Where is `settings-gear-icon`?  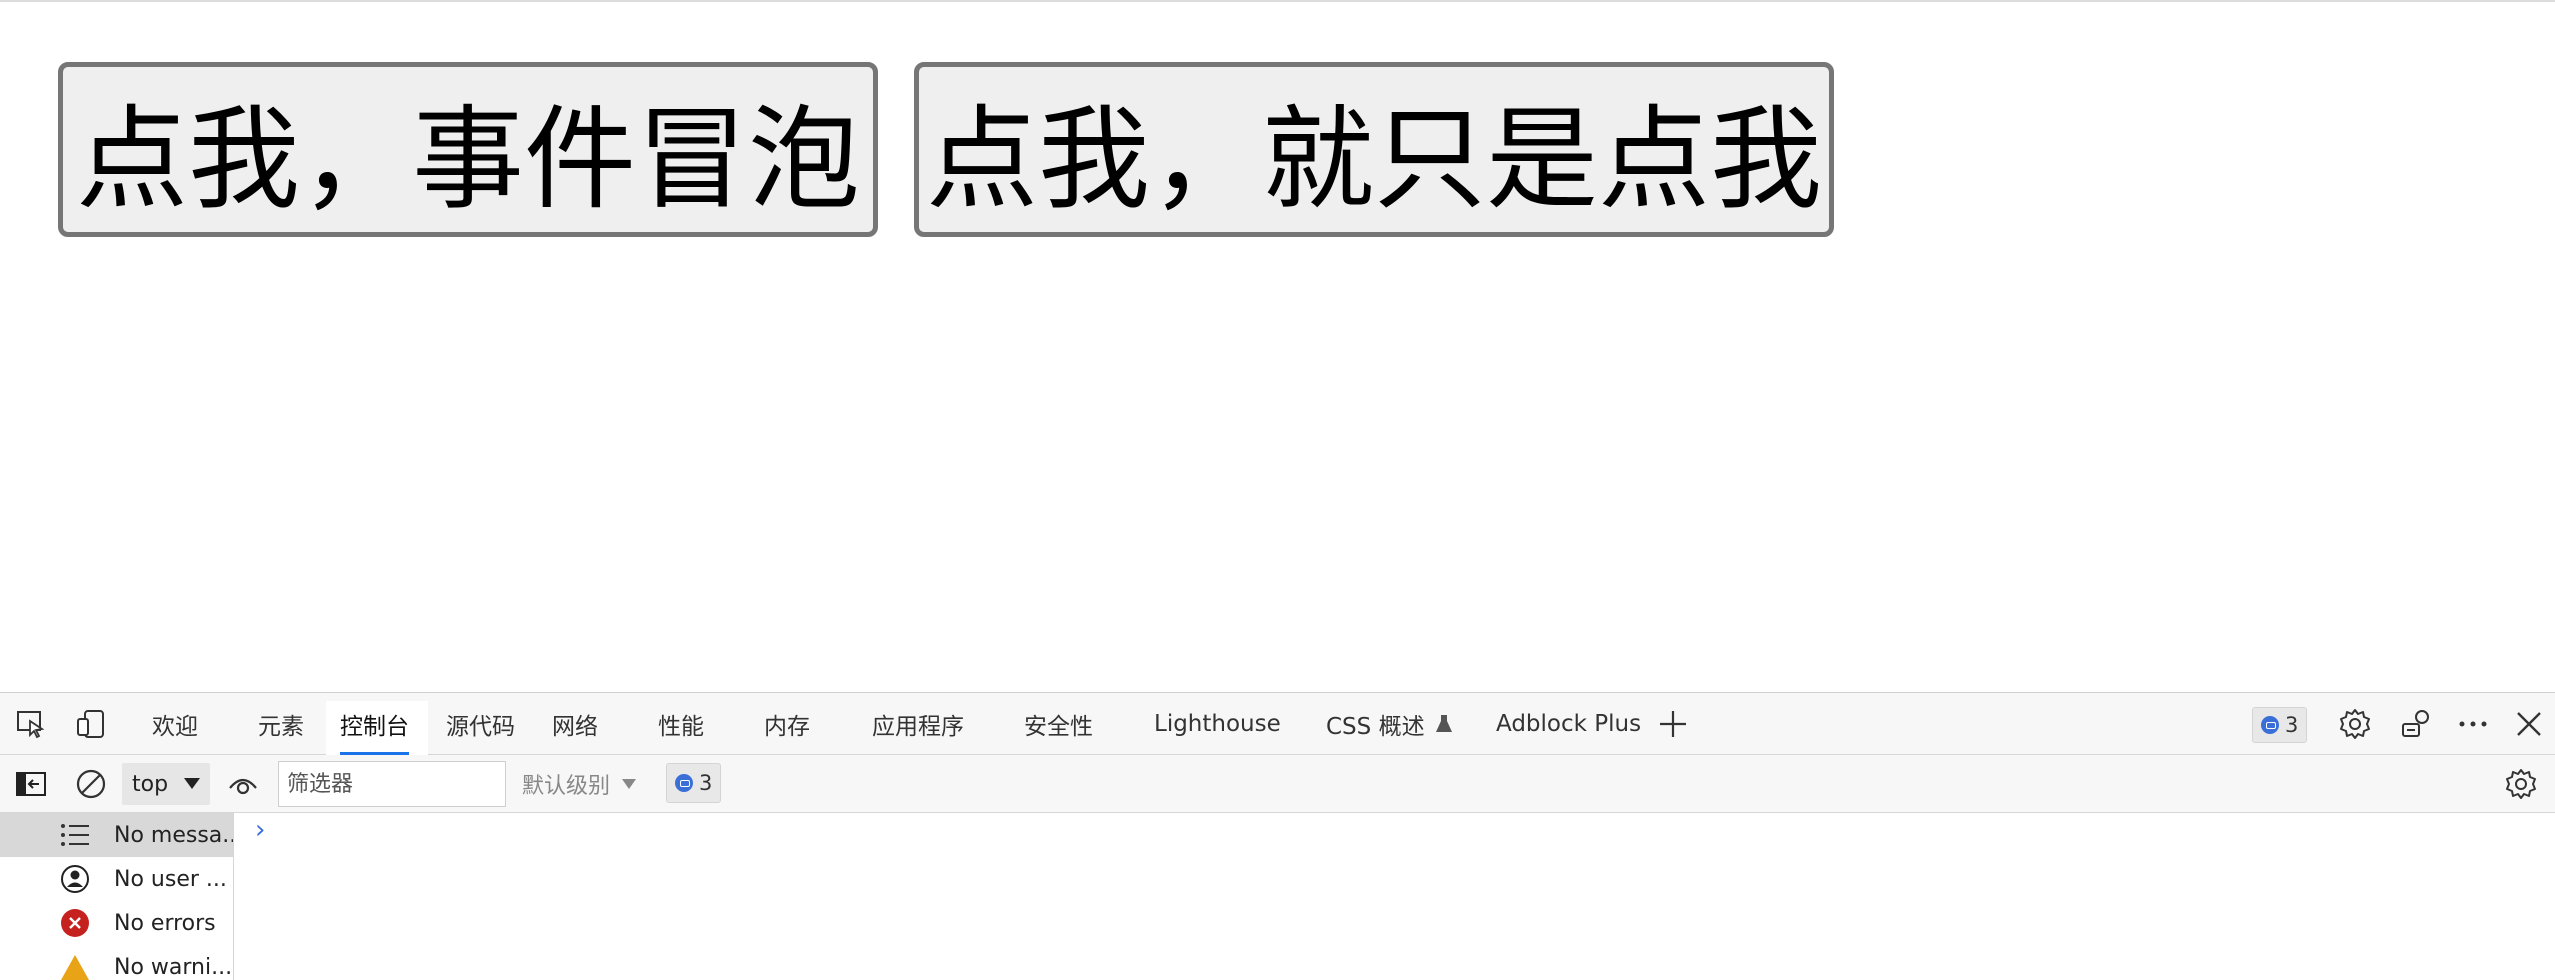 settings-gear-icon is located at coordinates (2355, 724).